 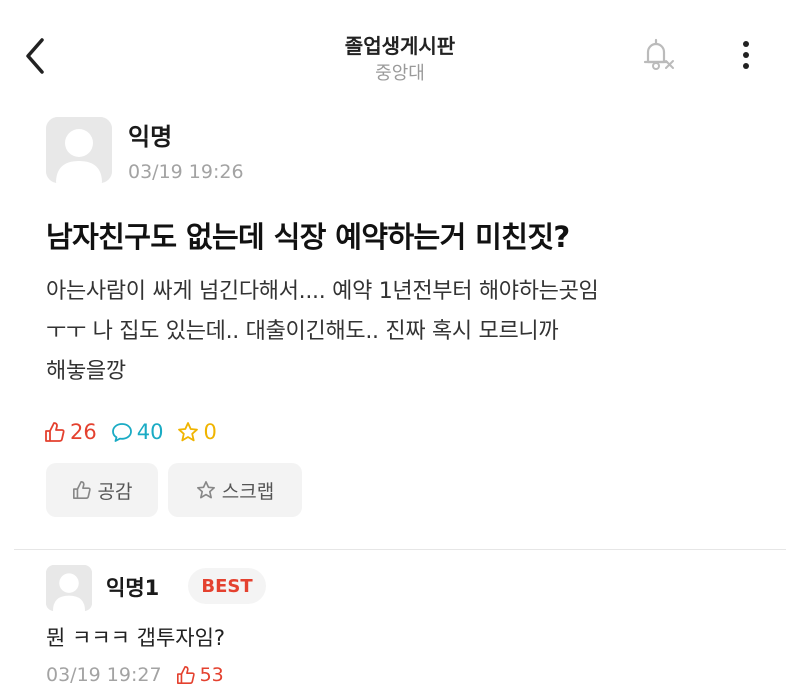 What do you see at coordinates (400, 73) in the screenshot?
I see `school-name: 중앙대` at bounding box center [400, 73].